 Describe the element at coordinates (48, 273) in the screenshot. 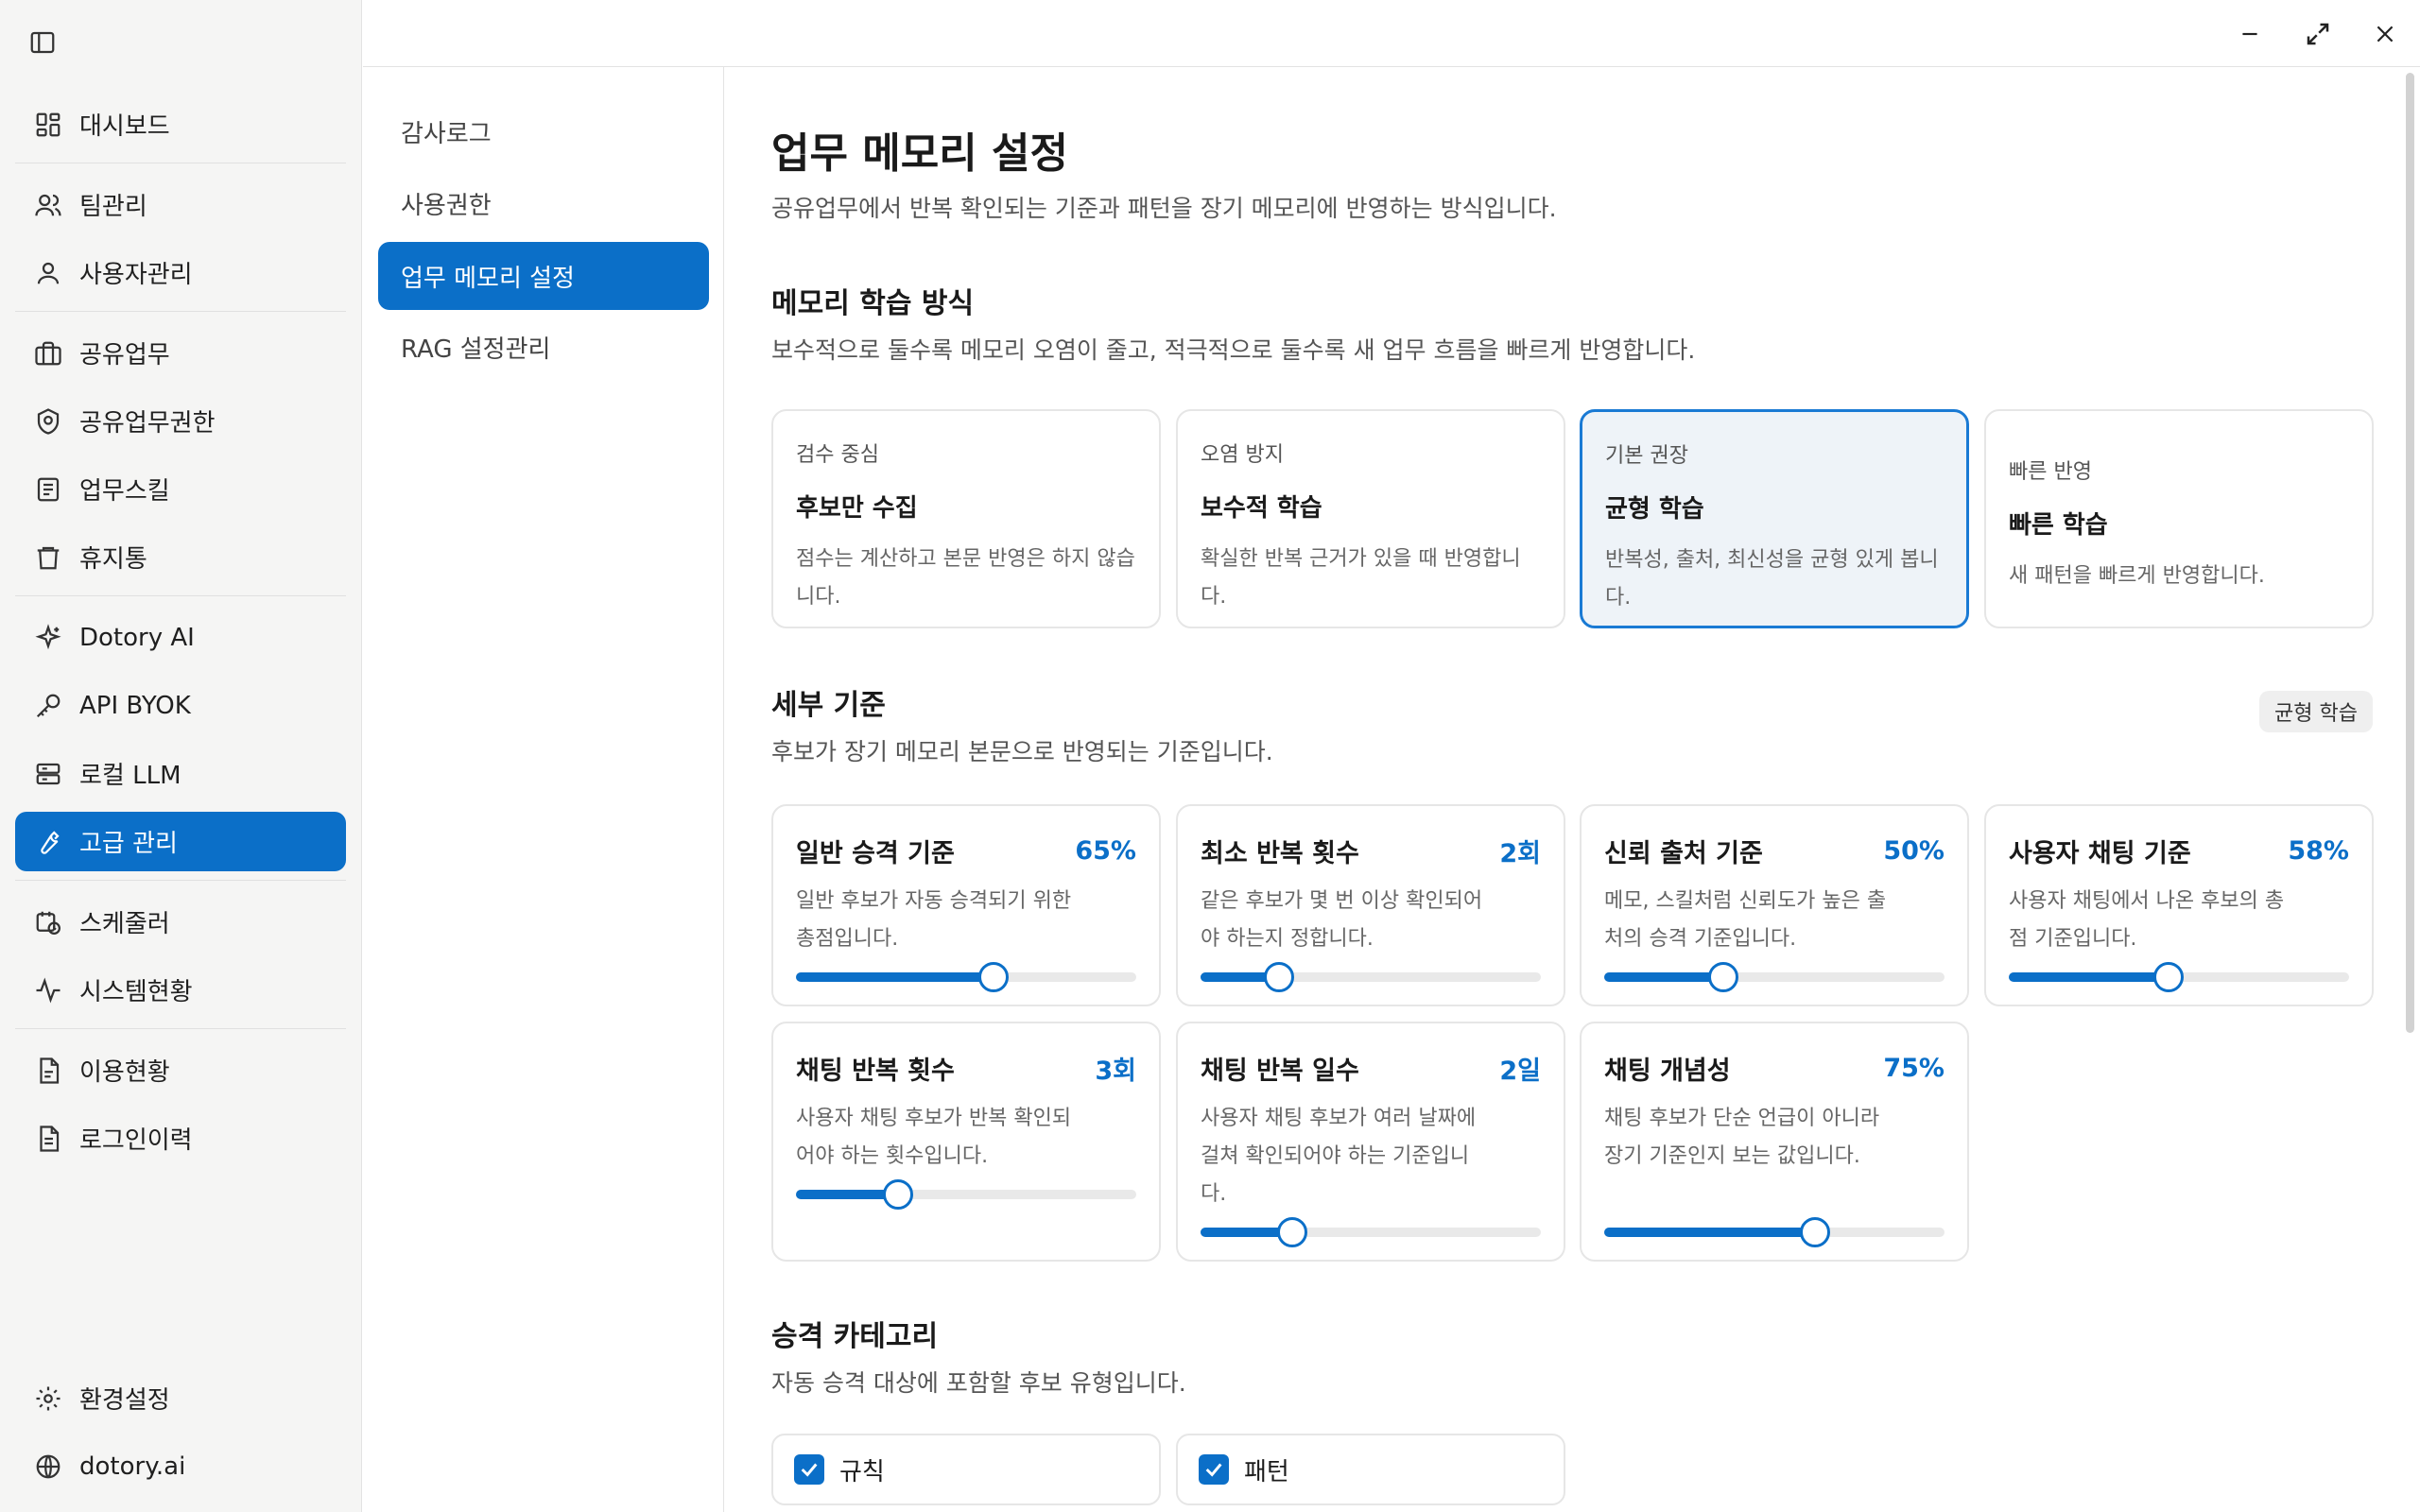

I see `user-icon` at that location.